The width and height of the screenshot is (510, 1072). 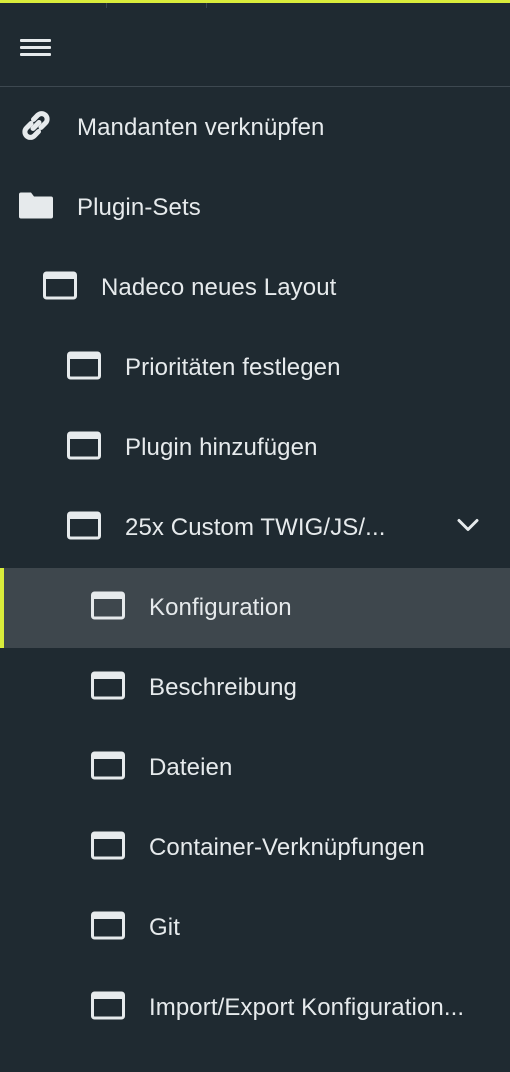 What do you see at coordinates (219, 287) in the screenshot?
I see `sidebar-item-label: Nadeco neues Layout` at bounding box center [219, 287].